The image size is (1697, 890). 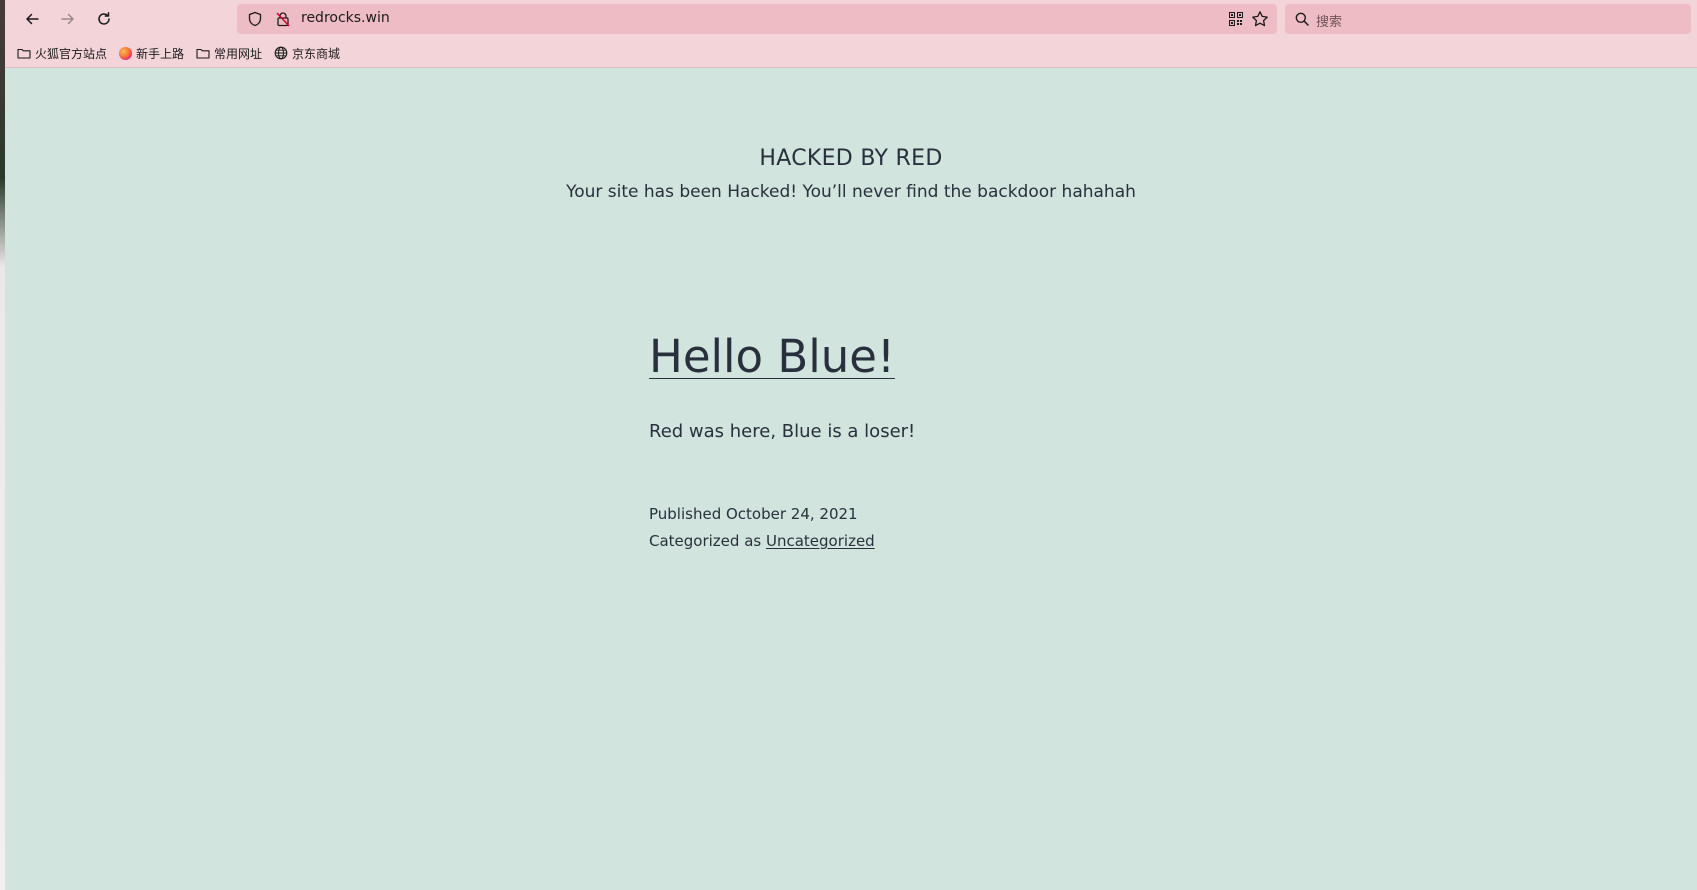 What do you see at coordinates (1488, 19) in the screenshot?
I see `search-bar: 搜索` at bounding box center [1488, 19].